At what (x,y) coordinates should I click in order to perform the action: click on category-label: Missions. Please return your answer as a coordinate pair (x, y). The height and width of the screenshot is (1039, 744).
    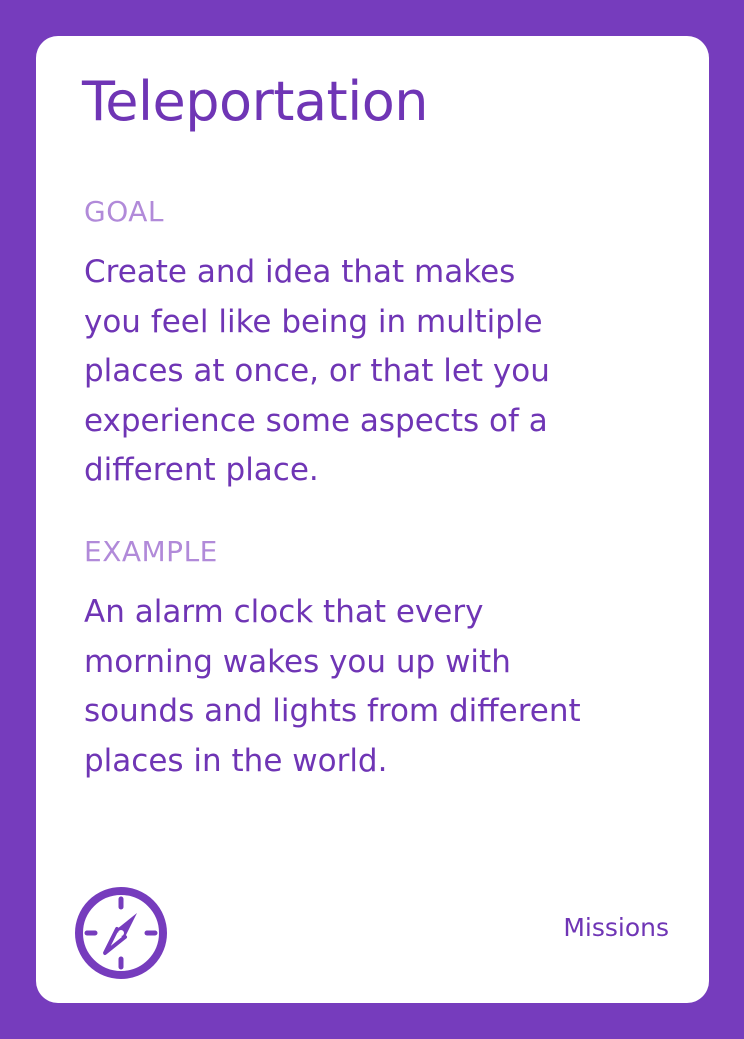
    Looking at the image, I should click on (616, 927).